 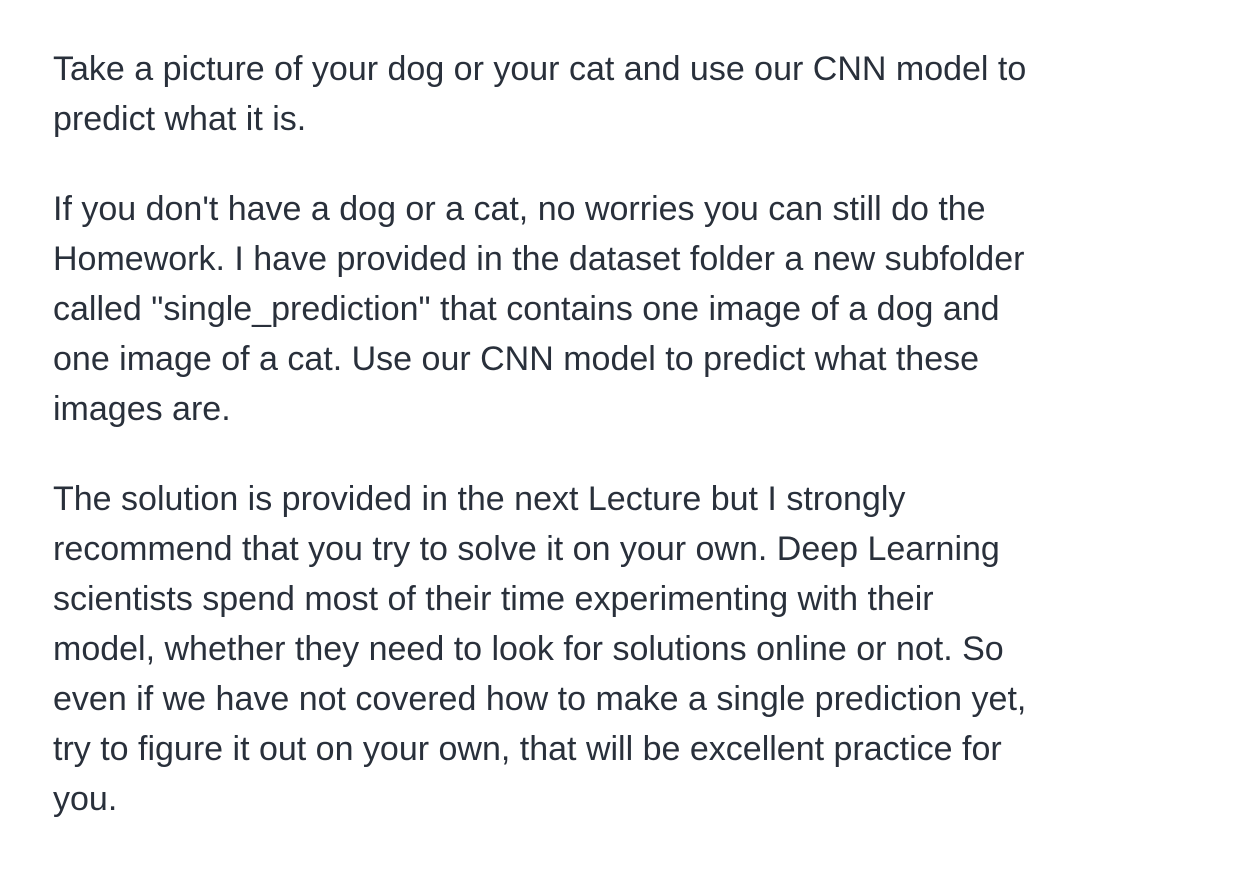 I want to click on text-line: images are., so click(x=142, y=409).